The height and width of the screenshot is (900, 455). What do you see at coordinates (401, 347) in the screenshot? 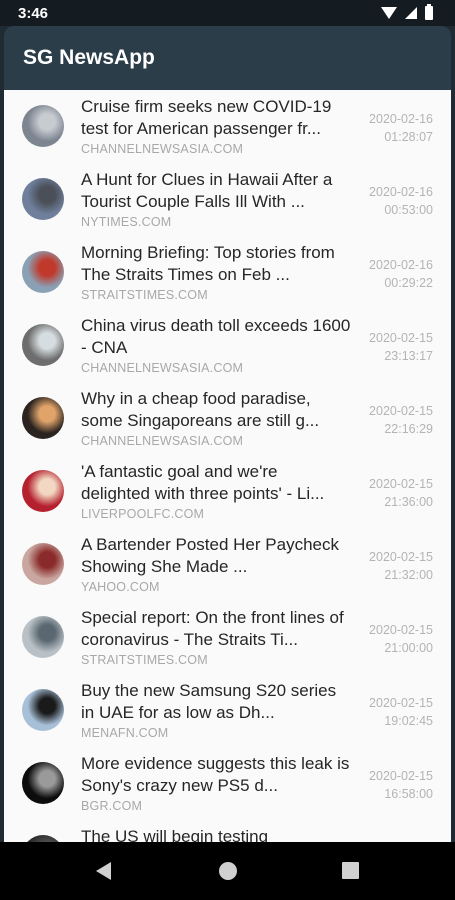
I see `article-timestamp: 2020-02-15 23:13:17` at bounding box center [401, 347].